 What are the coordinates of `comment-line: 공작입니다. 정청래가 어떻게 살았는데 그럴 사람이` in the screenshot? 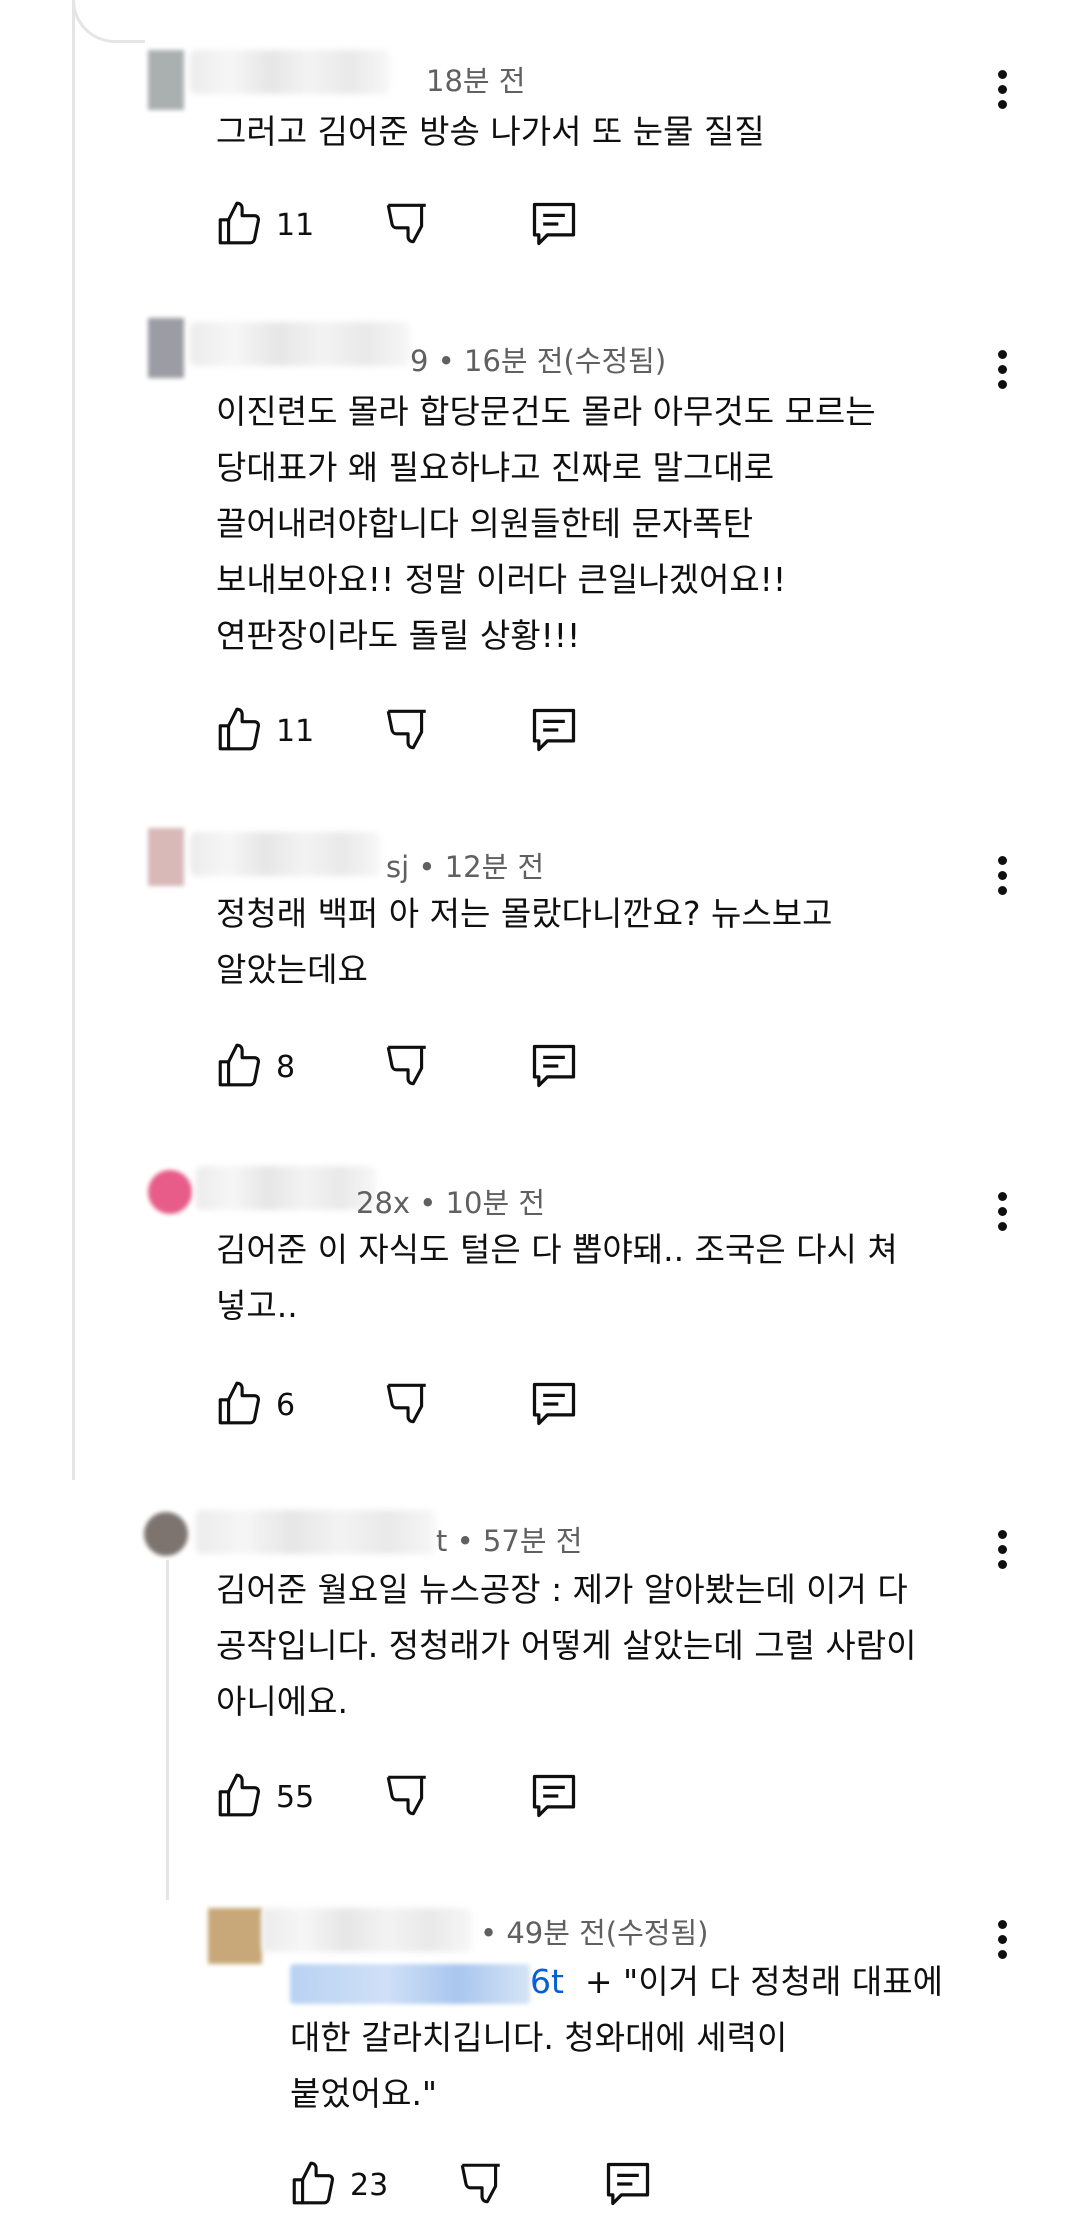 It's located at (566, 1645).